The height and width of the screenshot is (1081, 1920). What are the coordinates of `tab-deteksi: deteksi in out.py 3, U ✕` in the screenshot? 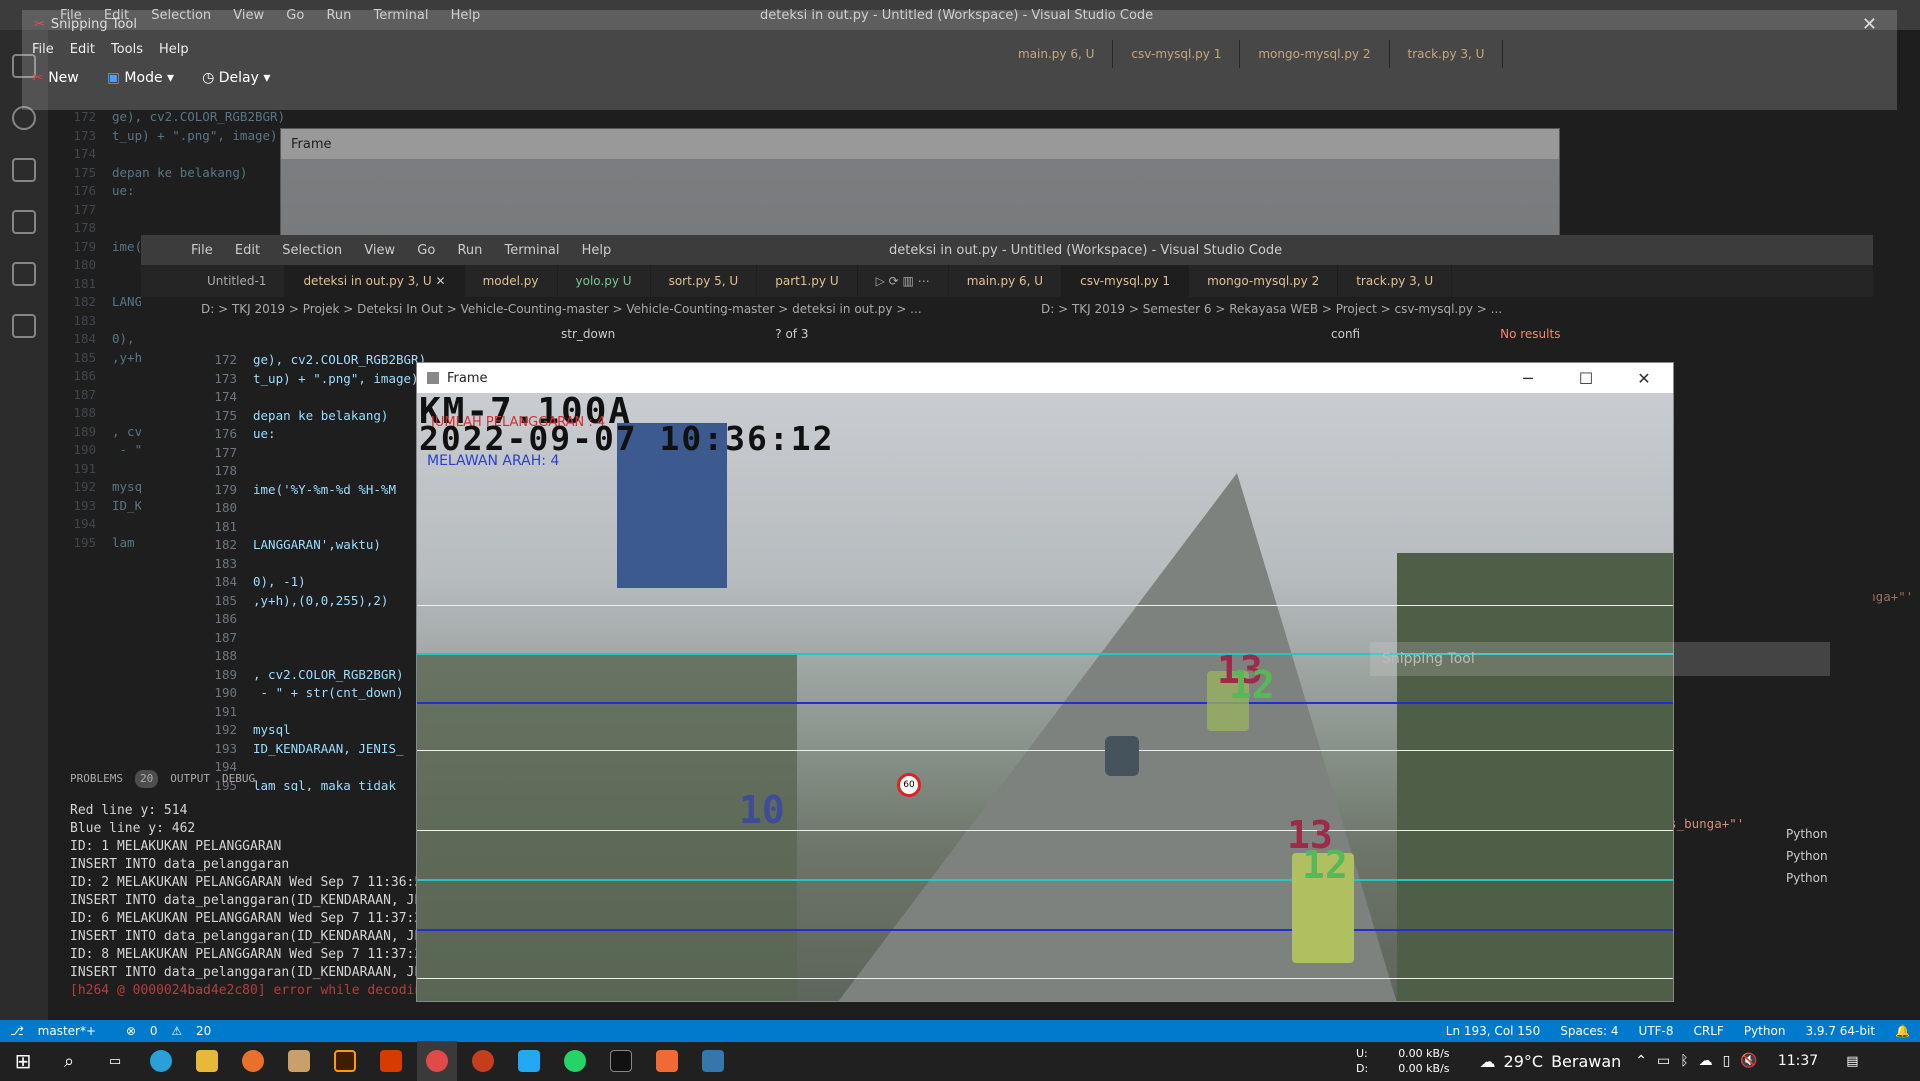 It's located at (375, 281).